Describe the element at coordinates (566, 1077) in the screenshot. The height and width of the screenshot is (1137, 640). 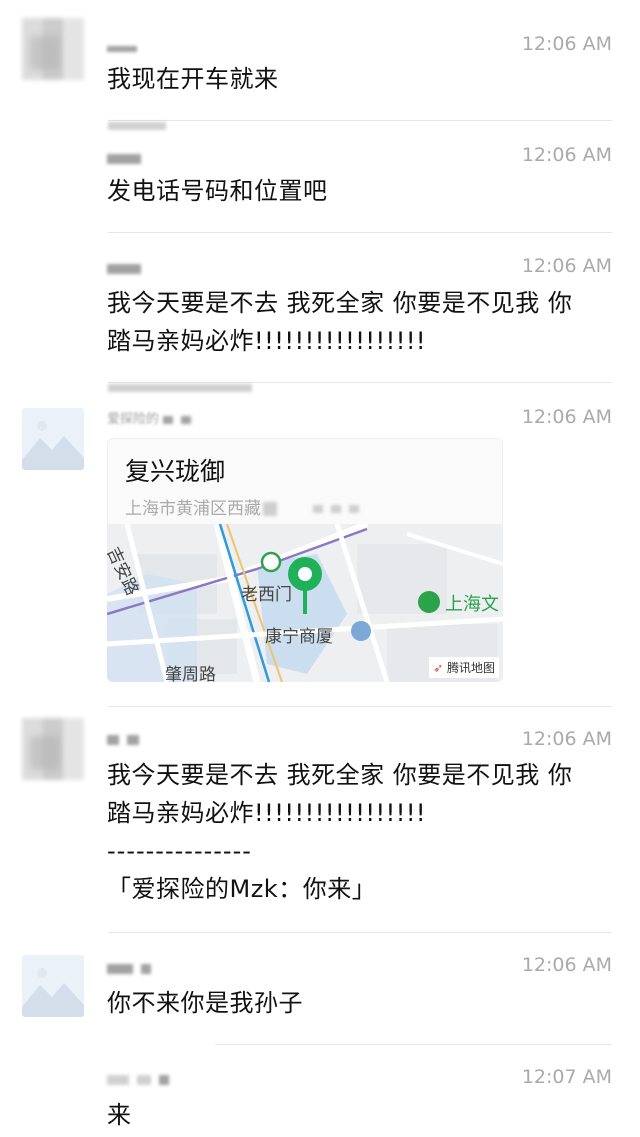
I see `message-time: 12:07 AM` at that location.